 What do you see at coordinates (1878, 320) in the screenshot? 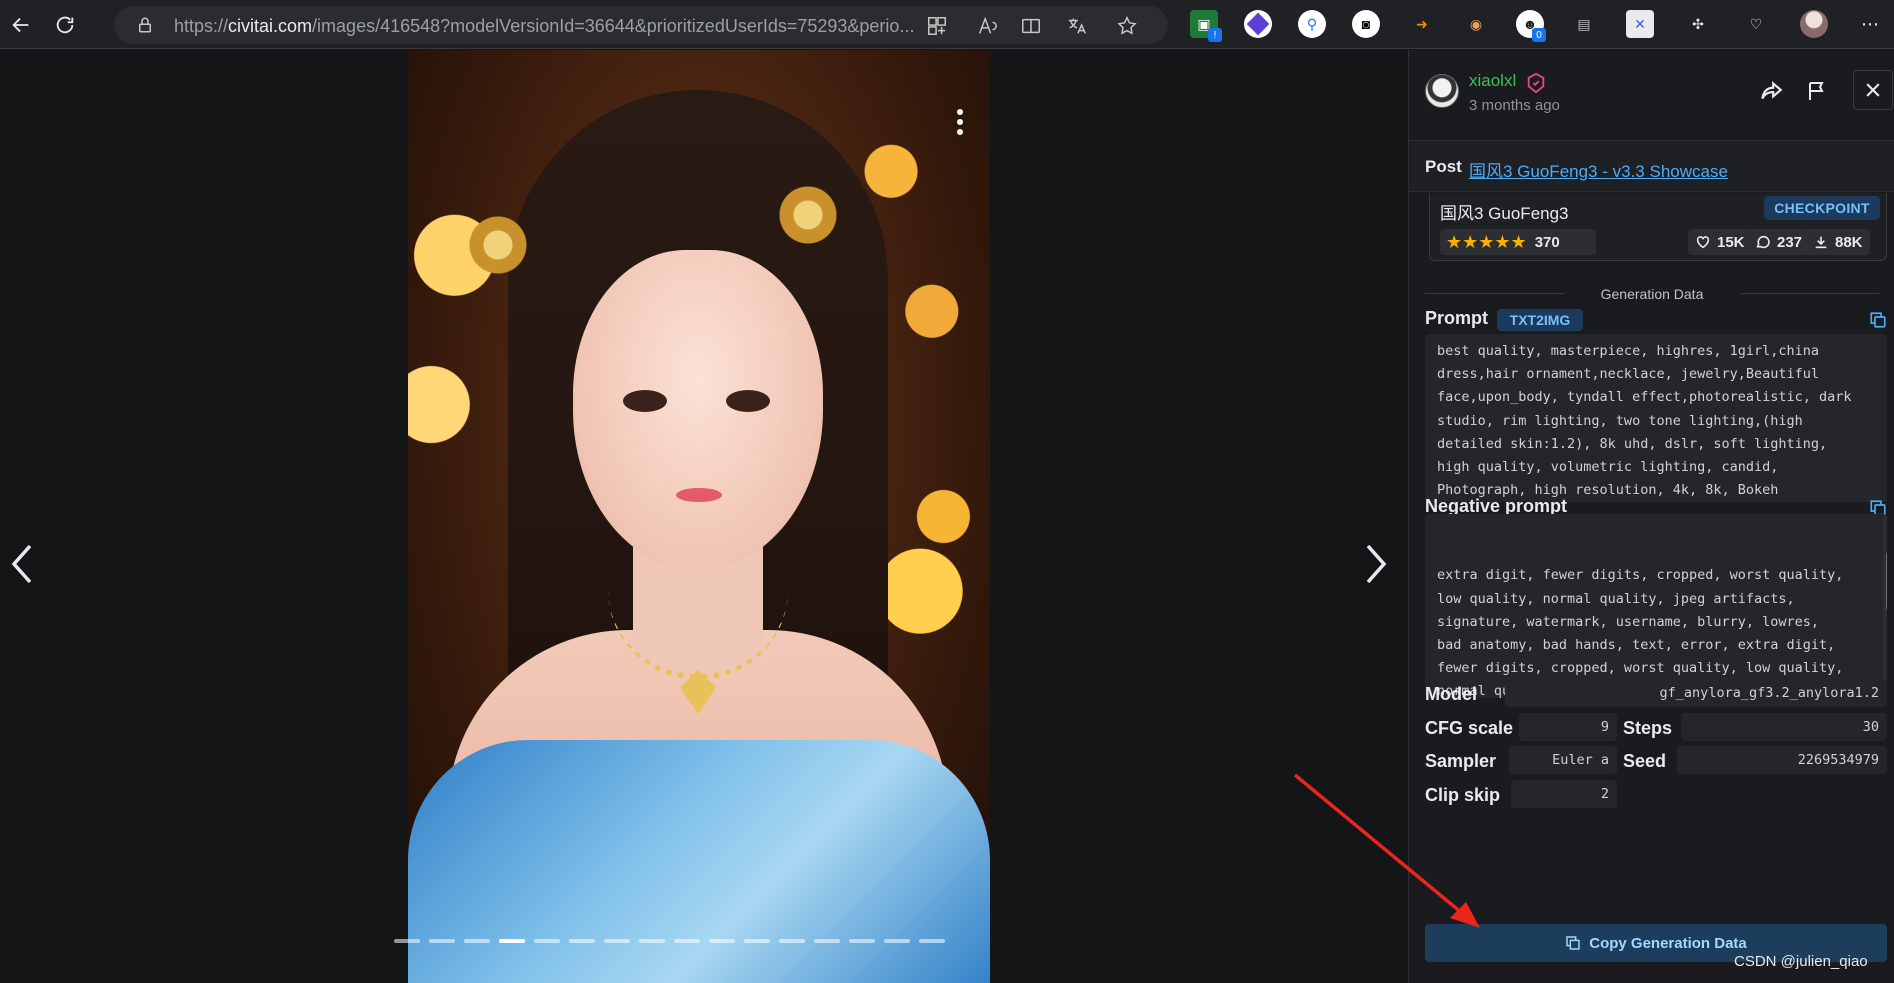
I see `copy-prompt-icon` at bounding box center [1878, 320].